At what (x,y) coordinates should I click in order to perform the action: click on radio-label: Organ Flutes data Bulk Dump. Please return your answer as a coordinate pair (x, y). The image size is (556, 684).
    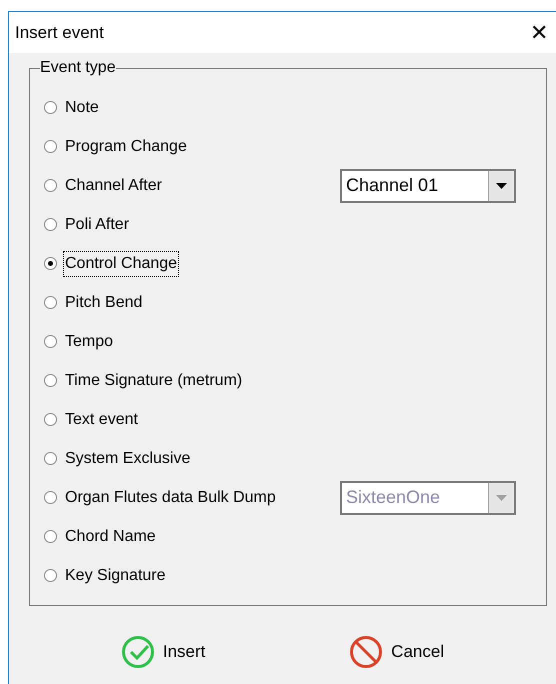
    Looking at the image, I should click on (170, 497).